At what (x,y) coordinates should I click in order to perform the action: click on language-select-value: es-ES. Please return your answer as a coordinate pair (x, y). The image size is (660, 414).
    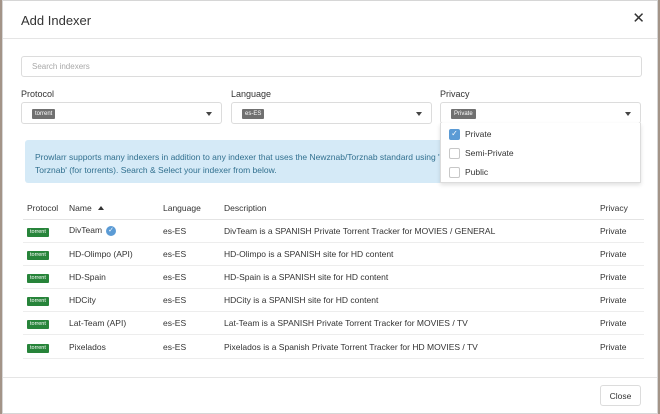
    Looking at the image, I should click on (253, 114).